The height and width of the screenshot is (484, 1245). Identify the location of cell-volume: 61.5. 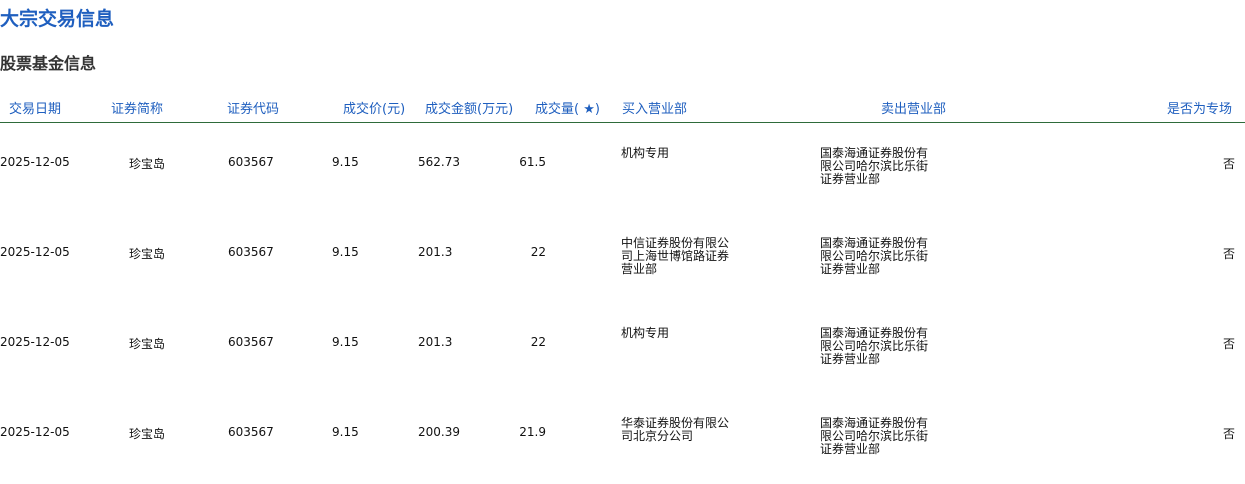
(532, 162).